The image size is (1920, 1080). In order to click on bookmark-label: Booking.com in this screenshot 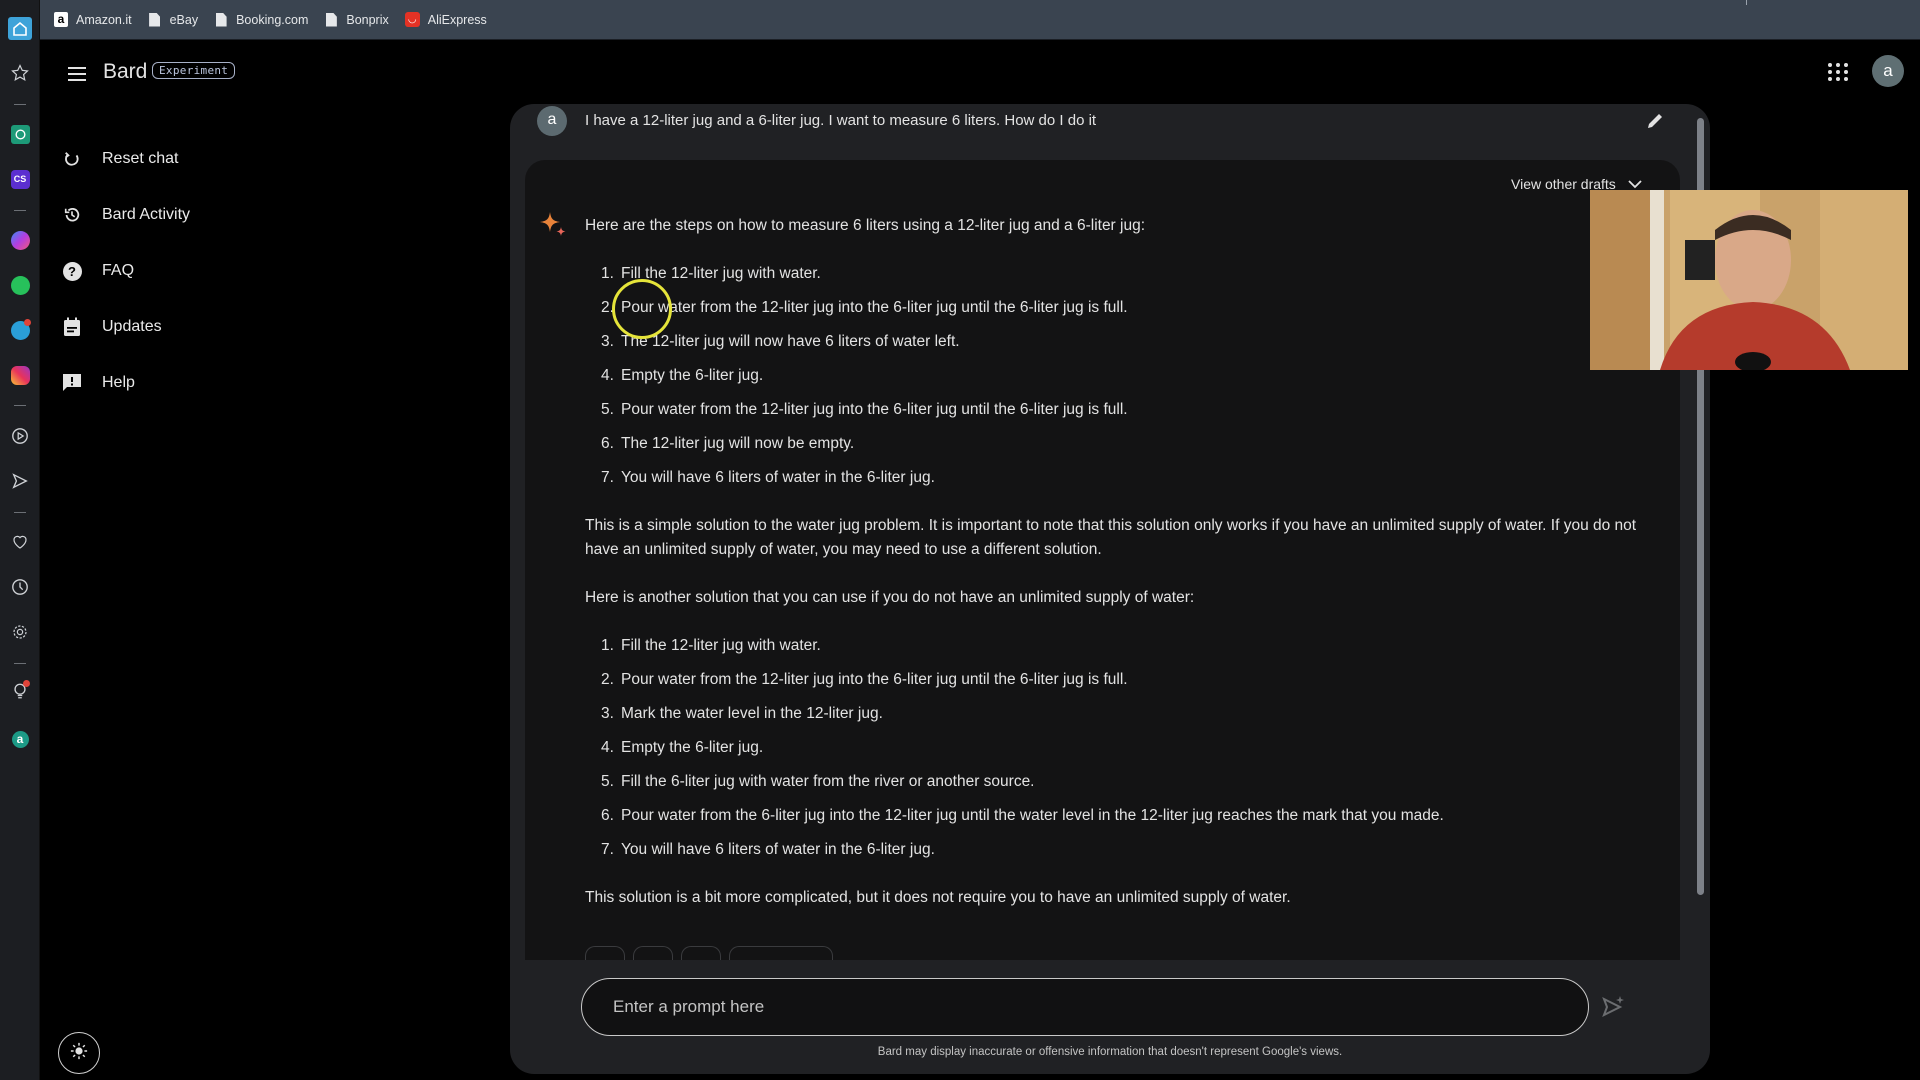, I will do `click(272, 19)`.